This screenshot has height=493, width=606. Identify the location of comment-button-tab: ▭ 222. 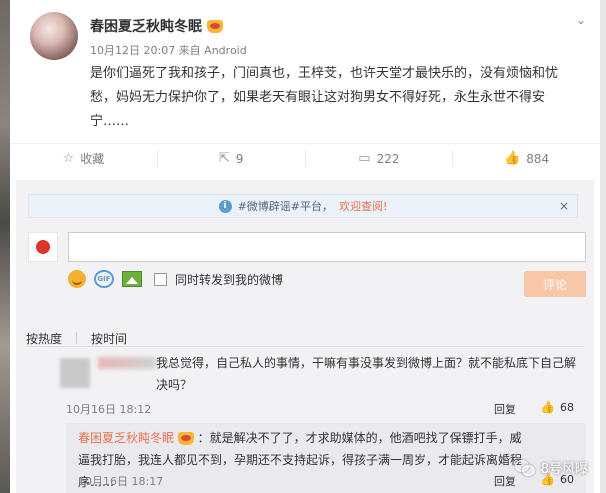
(380, 158).